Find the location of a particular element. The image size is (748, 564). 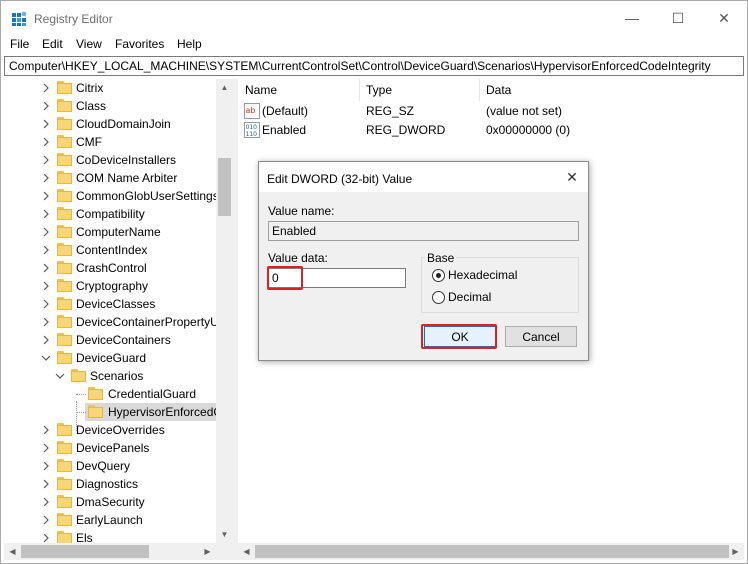

menu-edit: Edit is located at coordinates (52, 44).